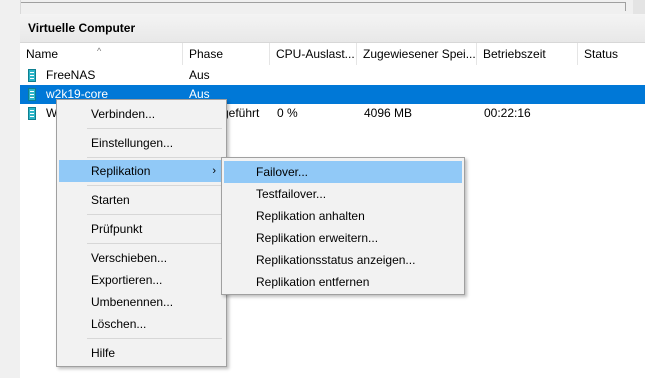 This screenshot has width=645, height=378. I want to click on vm-memory: 4096 MB, so click(388, 113).